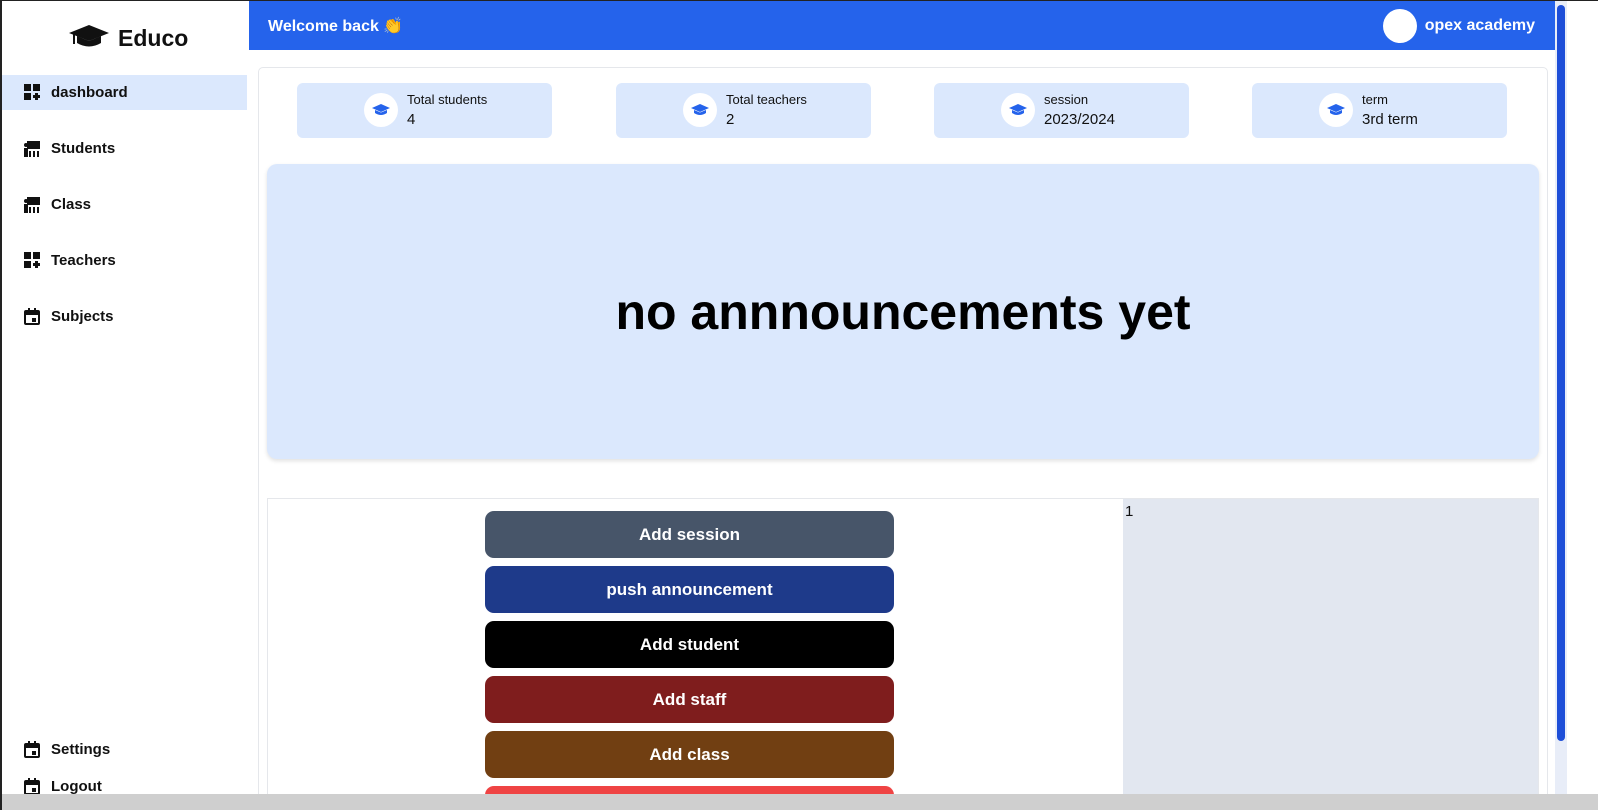  I want to click on add-session-button: Add session, so click(689, 534).